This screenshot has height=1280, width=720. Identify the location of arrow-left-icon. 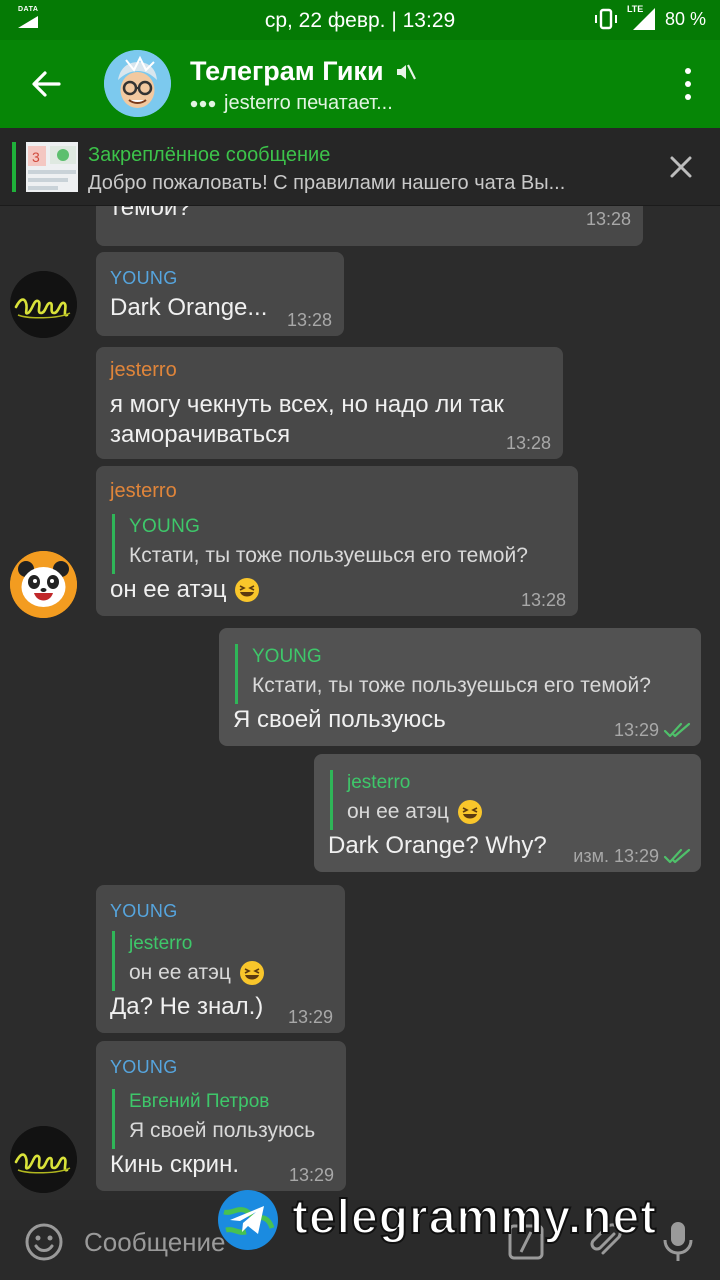
(46, 84).